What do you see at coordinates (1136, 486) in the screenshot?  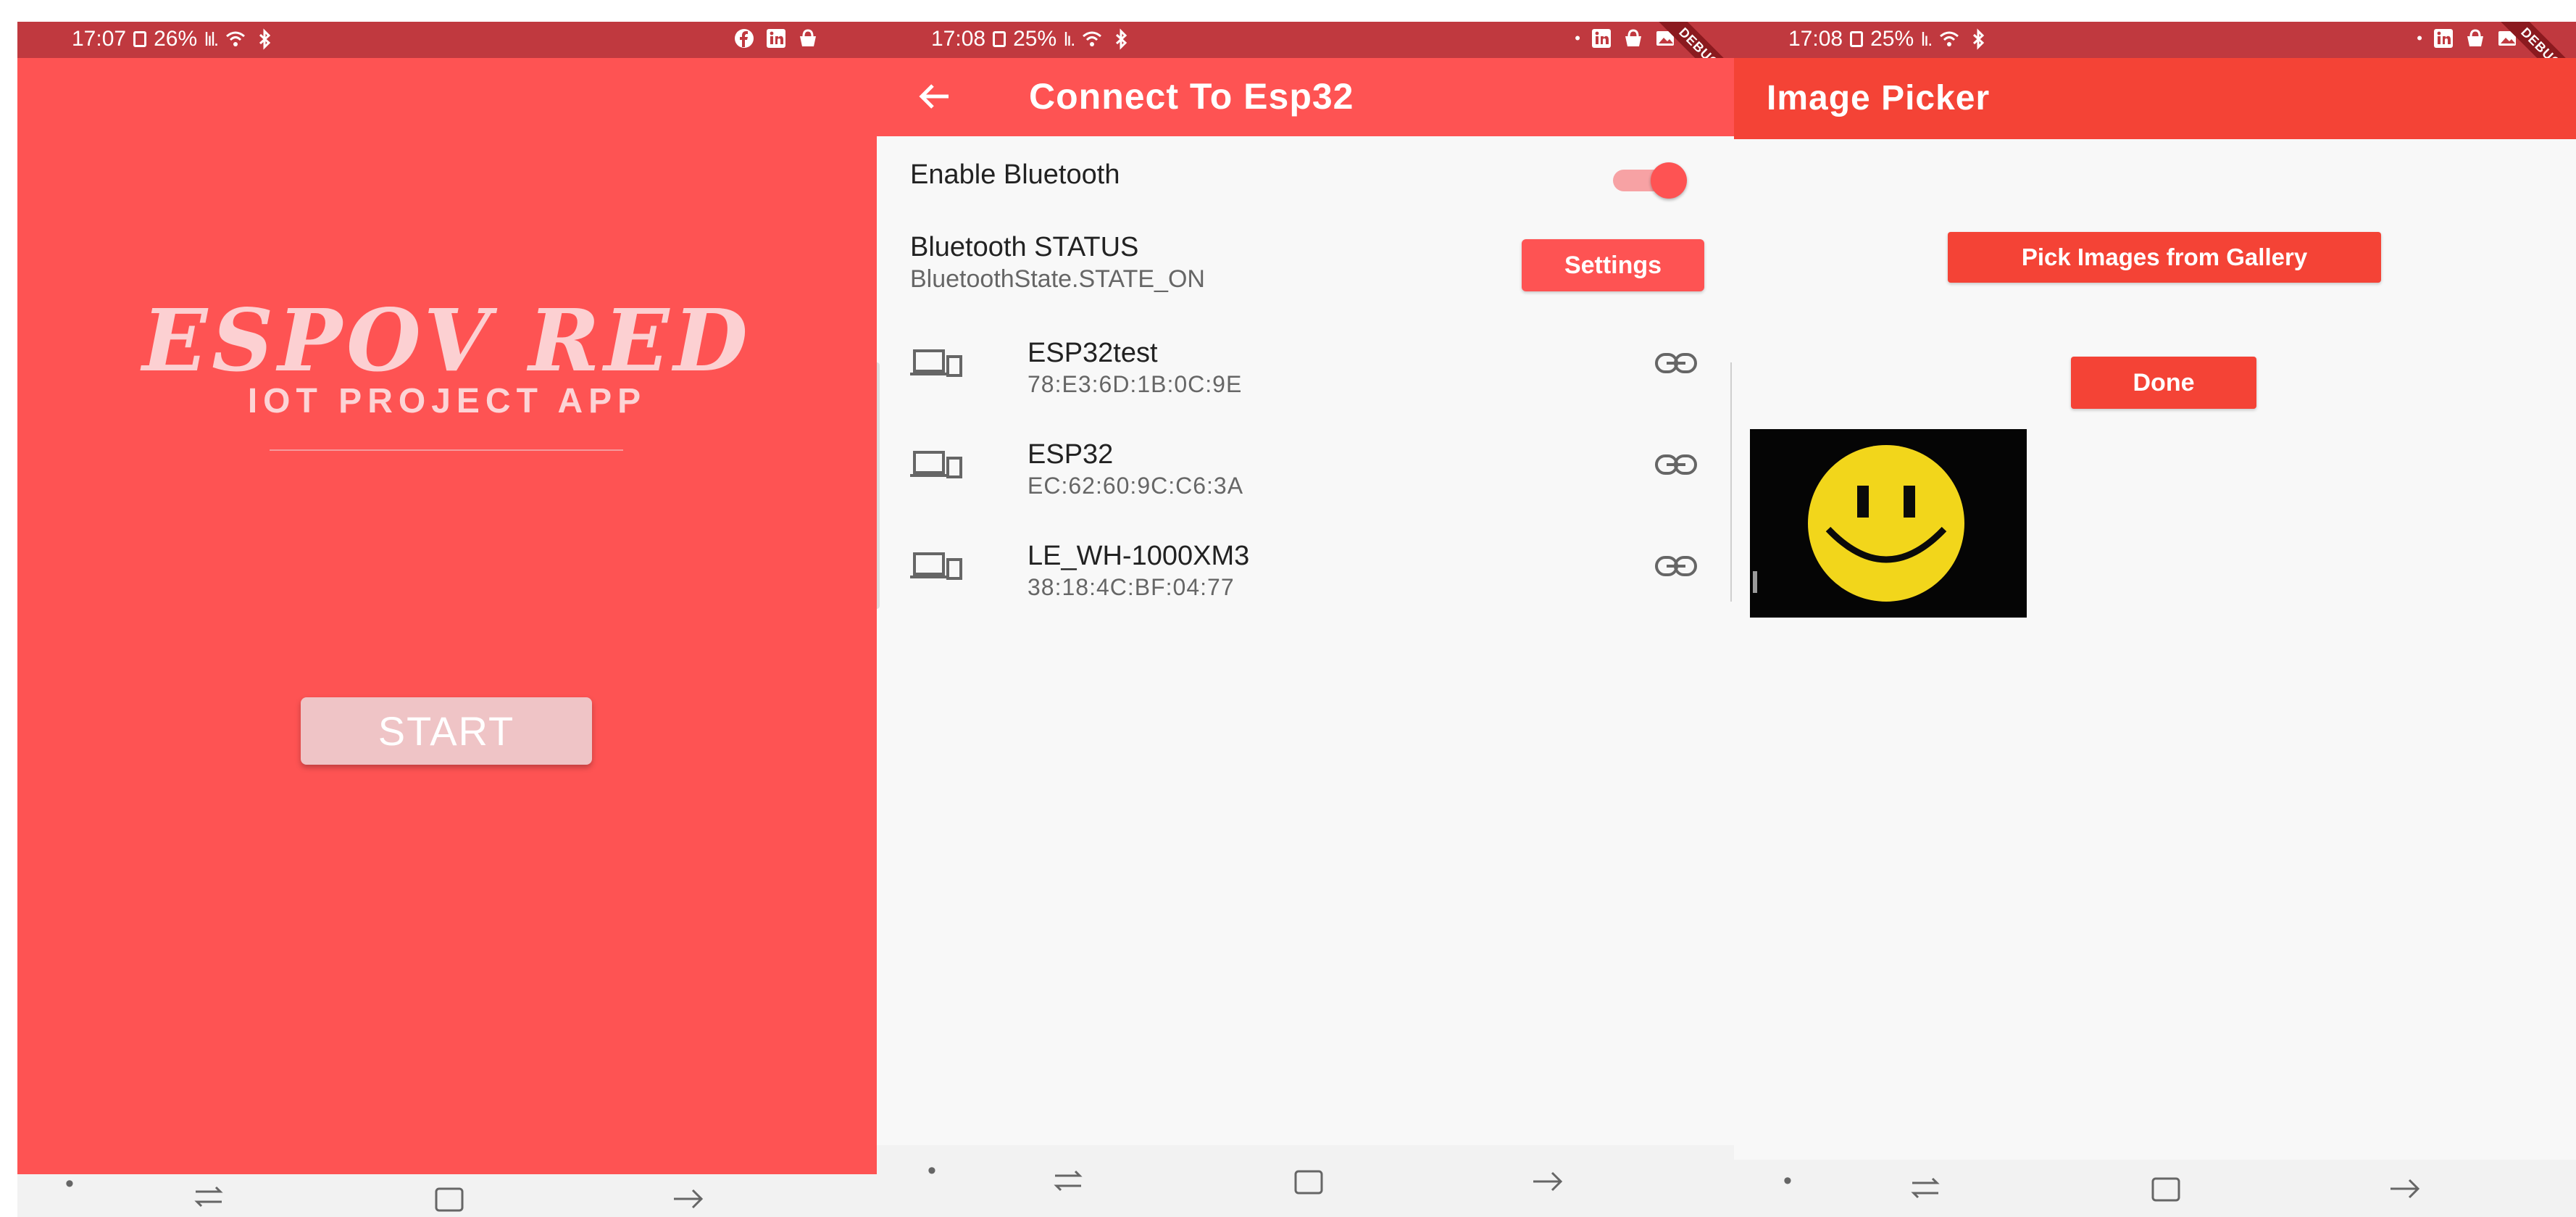 I see `device-address: EC:62:60:9C:C6:3A` at bounding box center [1136, 486].